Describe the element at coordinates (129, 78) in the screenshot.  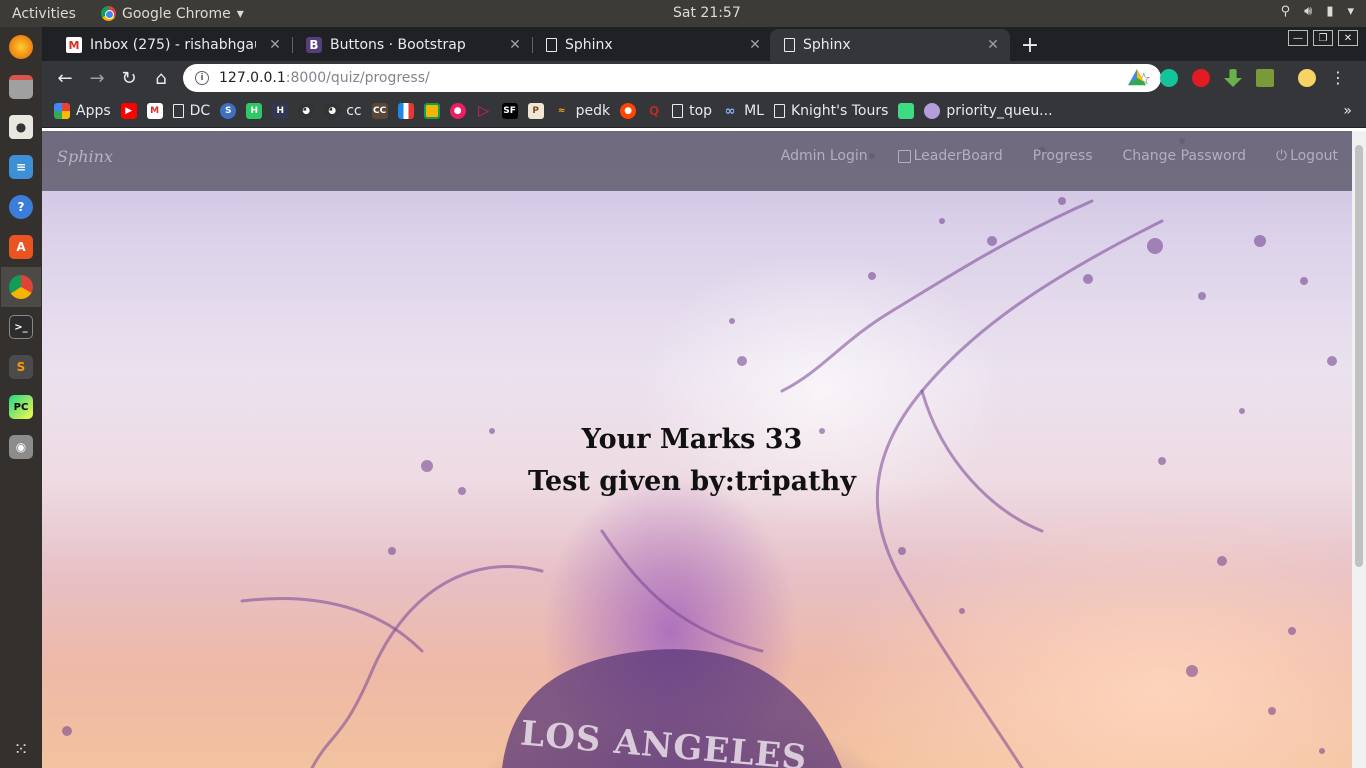
I see `reload-button: ↻` at that location.